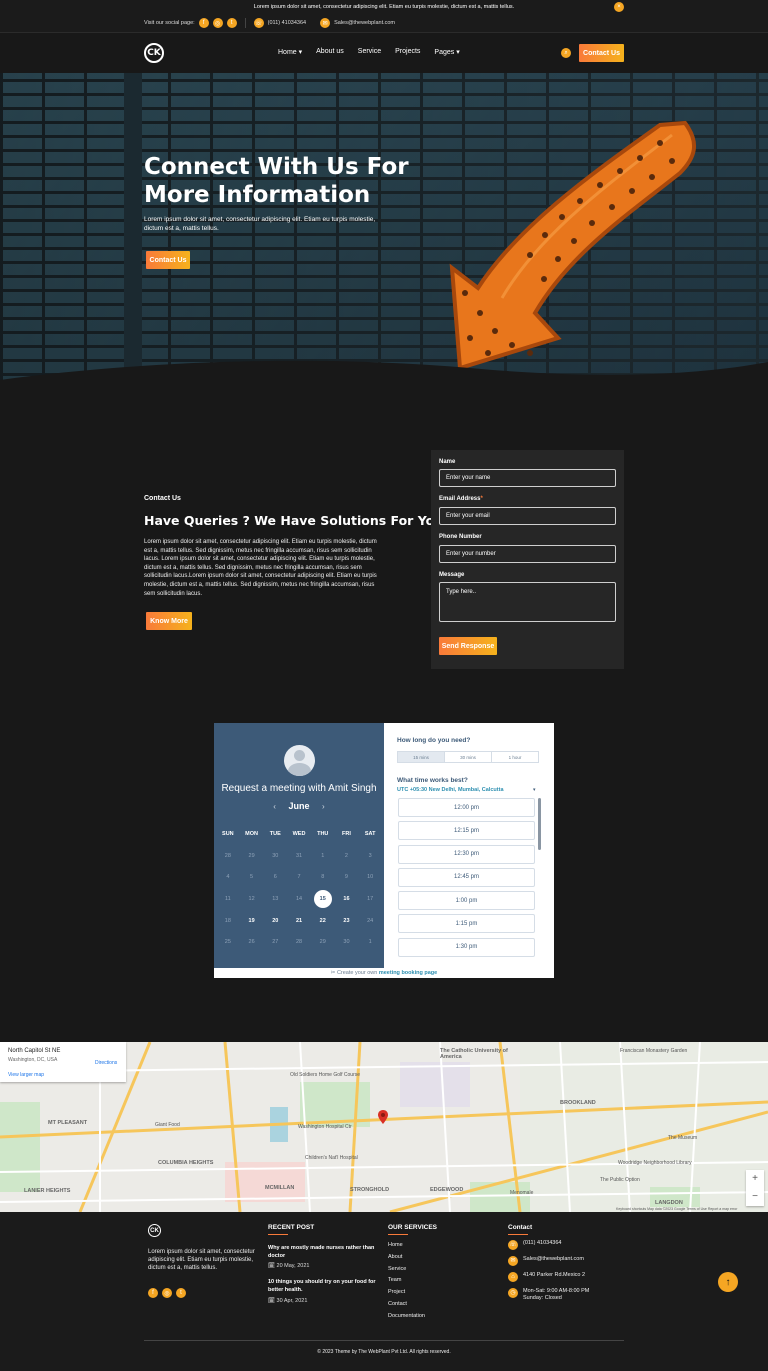 The height and width of the screenshot is (1371, 768). I want to click on nav-item-service: Service, so click(369, 52).